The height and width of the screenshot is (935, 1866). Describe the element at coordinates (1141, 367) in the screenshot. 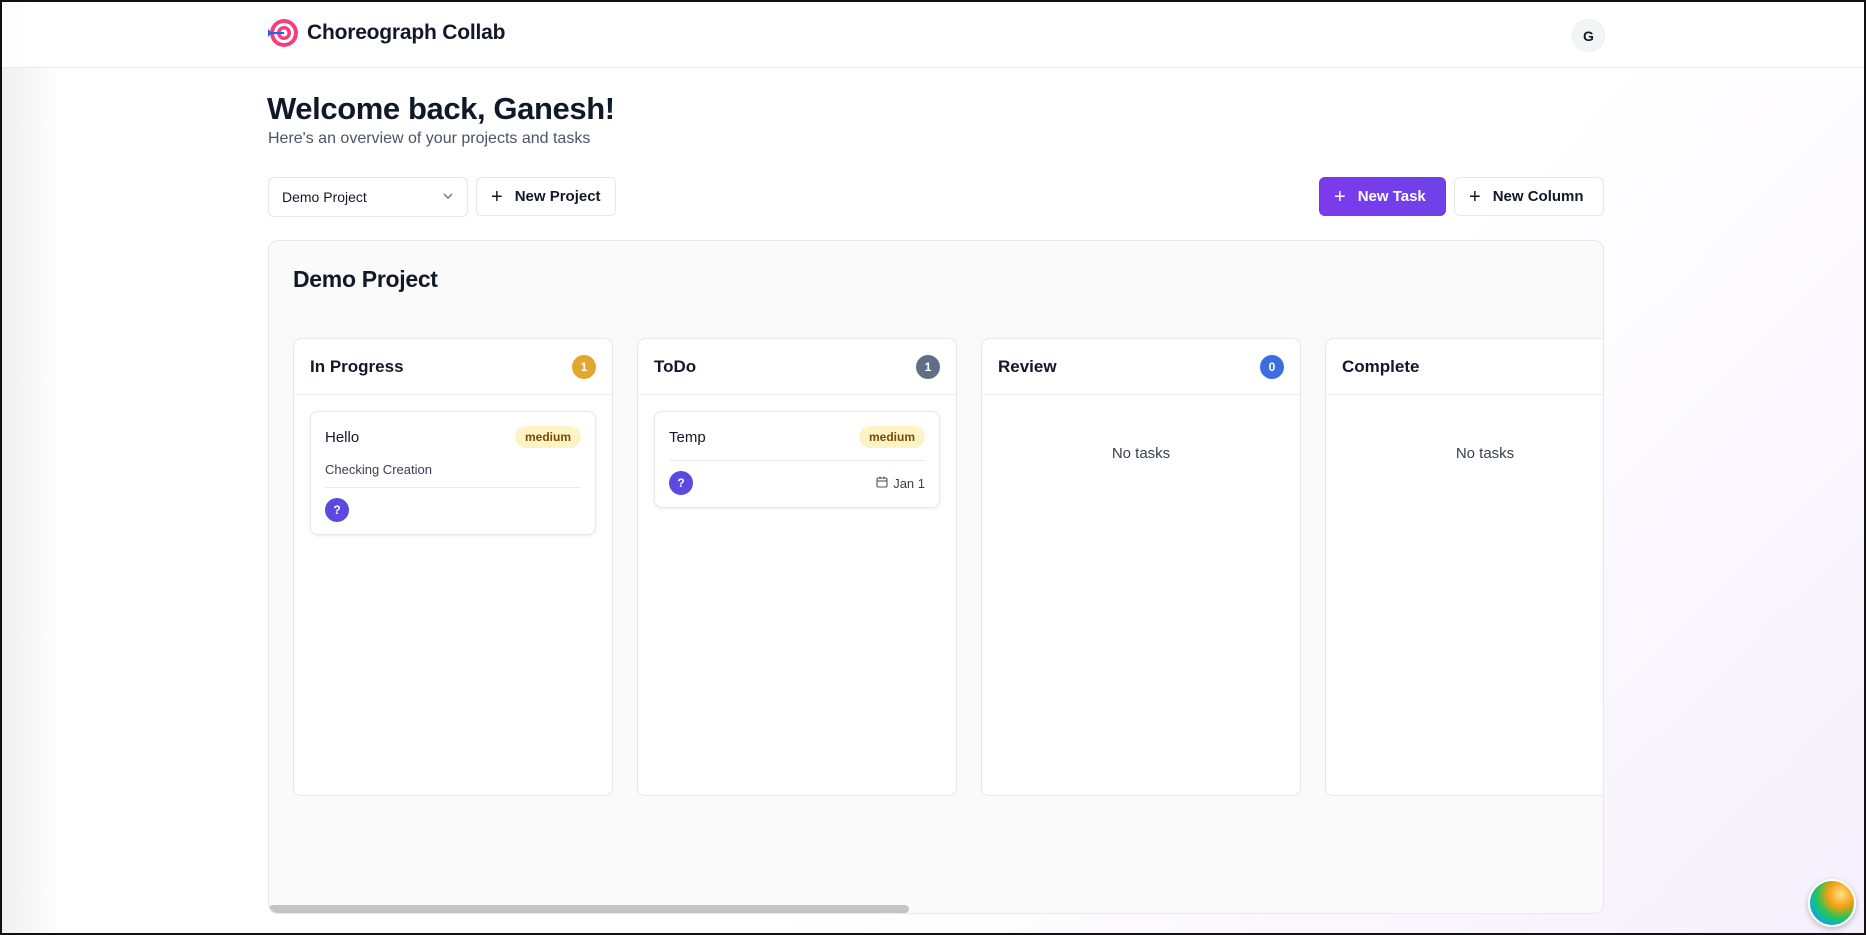

I see `column-header: Review 0` at that location.